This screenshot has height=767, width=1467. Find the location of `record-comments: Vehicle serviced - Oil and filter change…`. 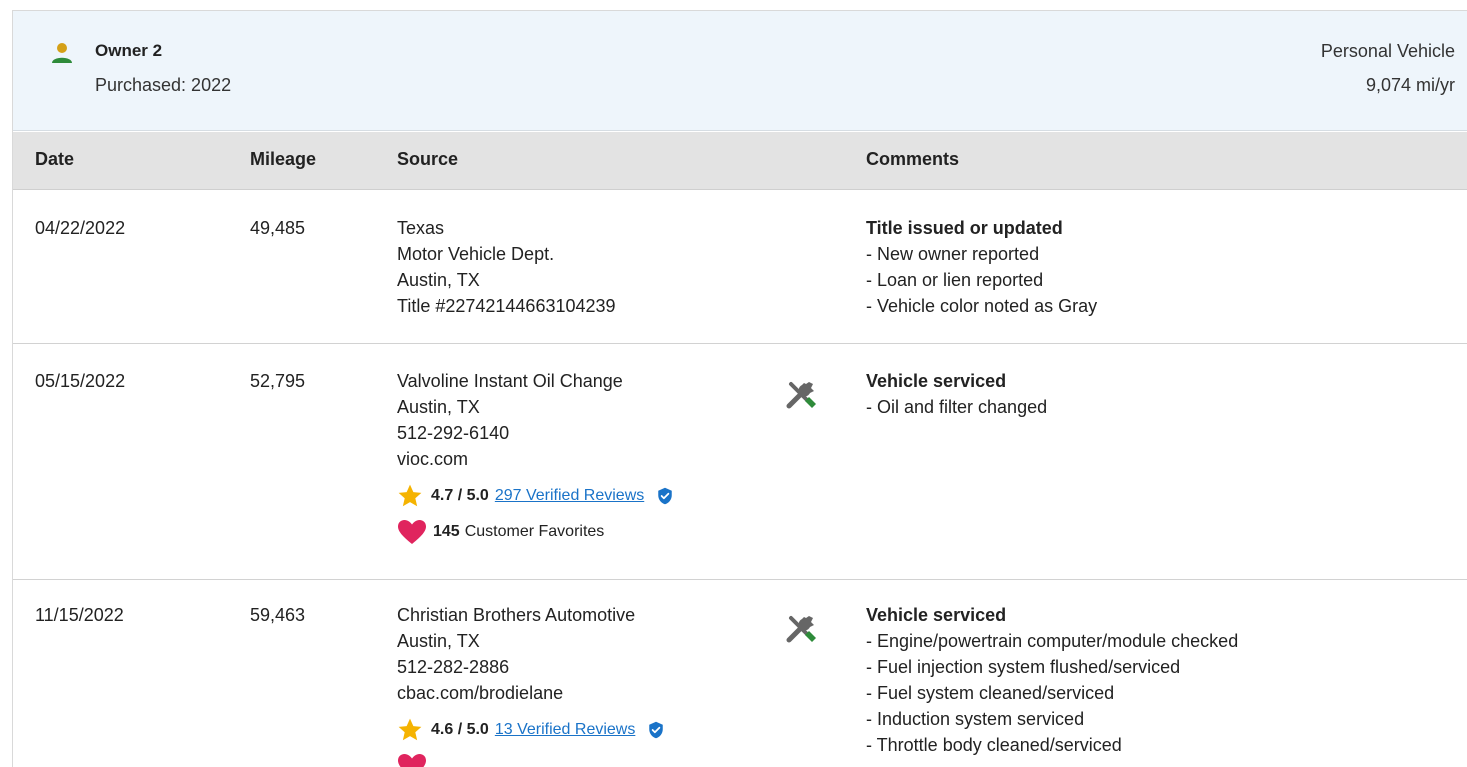

record-comments: Vehicle serviced - Oil and filter change… is located at coordinates (956, 394).